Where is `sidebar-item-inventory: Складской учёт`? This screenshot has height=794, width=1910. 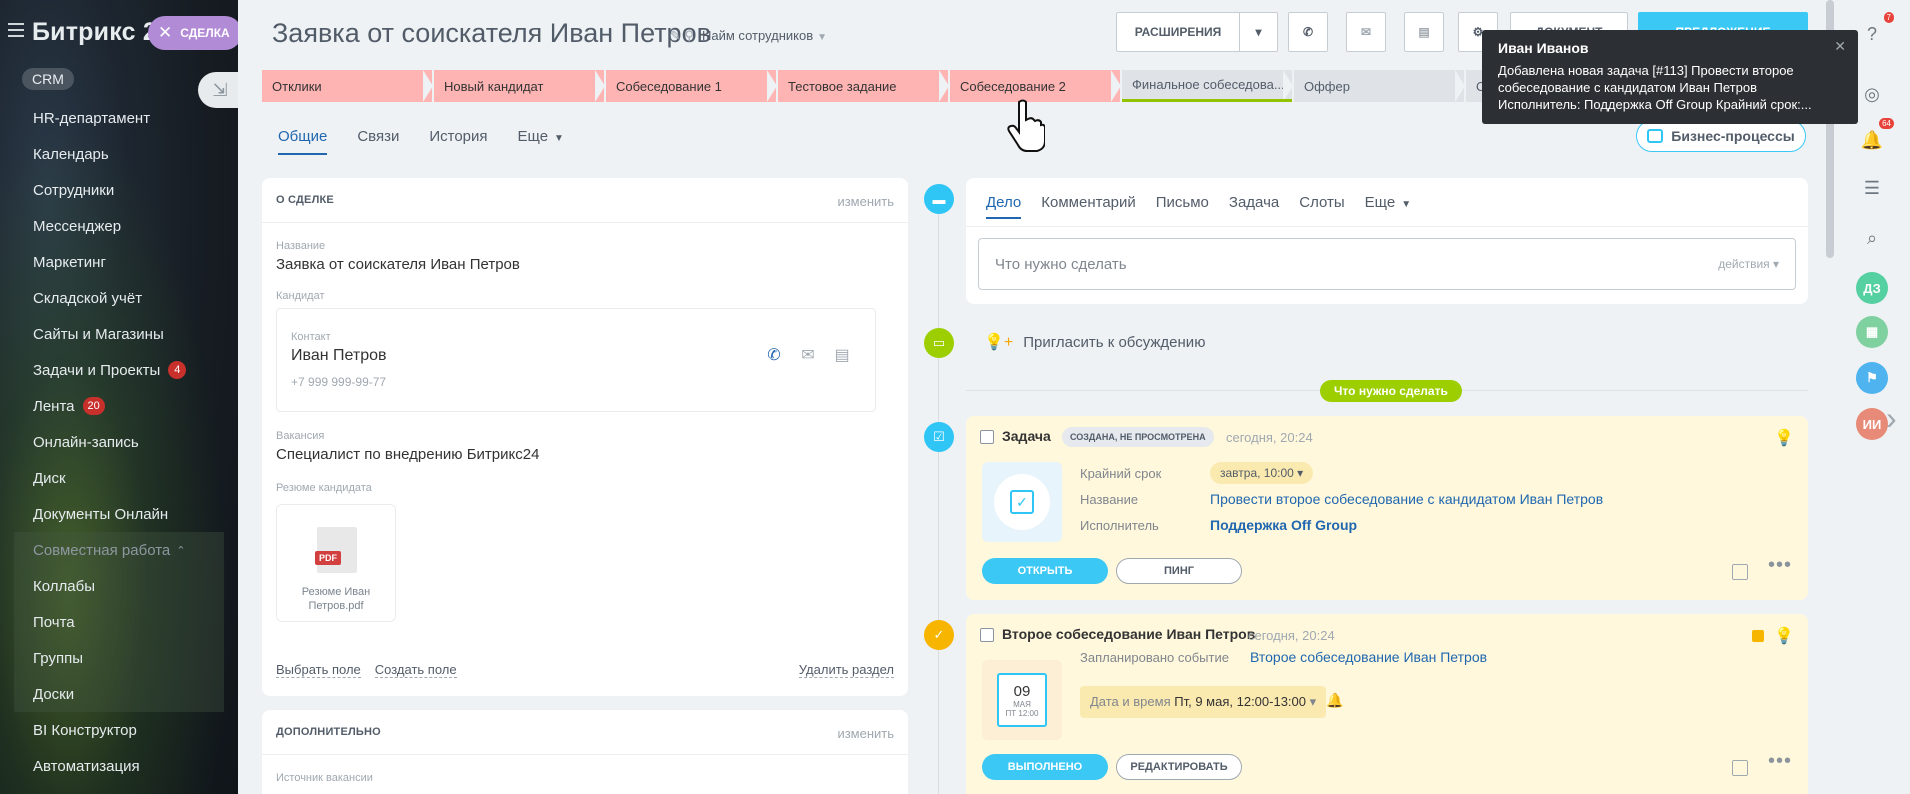 sidebar-item-inventory: Складской учёт is located at coordinates (119, 298).